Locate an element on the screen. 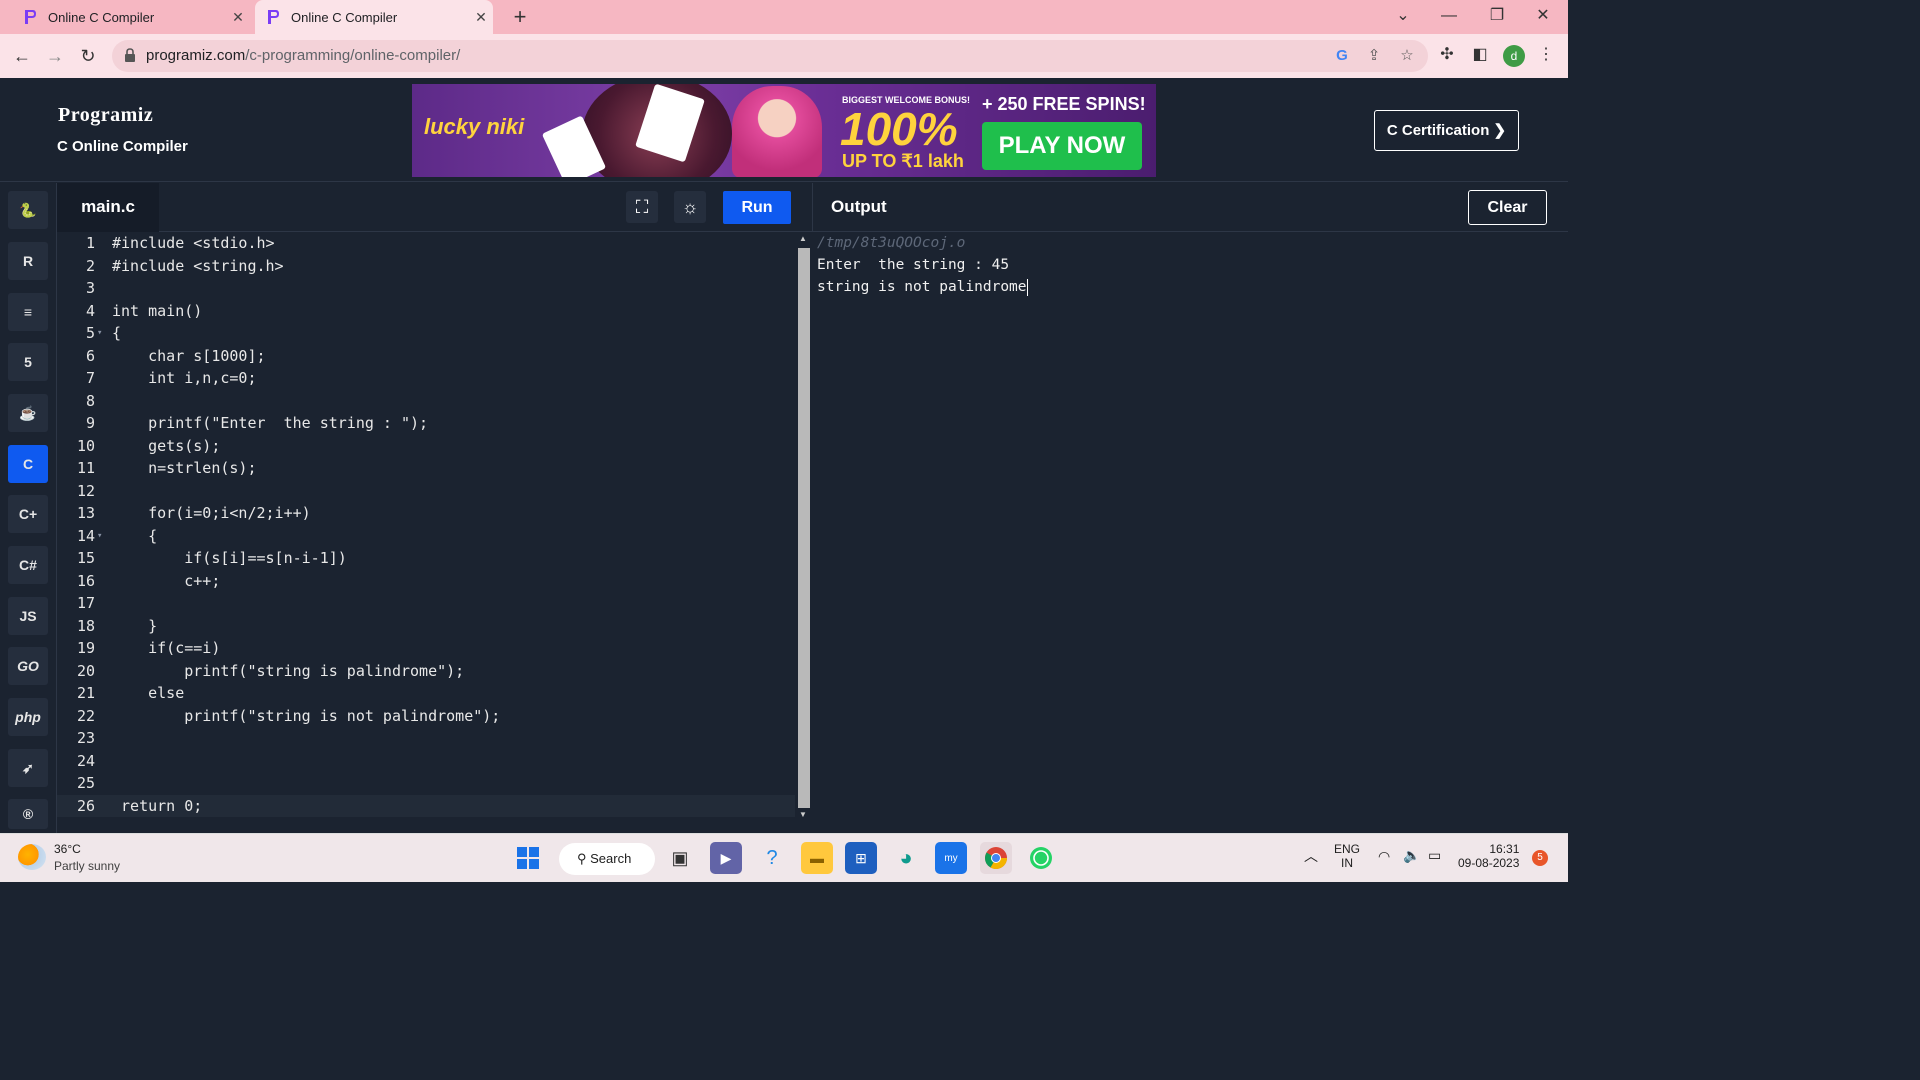  javascript-icon: JS is located at coordinates (28, 616).